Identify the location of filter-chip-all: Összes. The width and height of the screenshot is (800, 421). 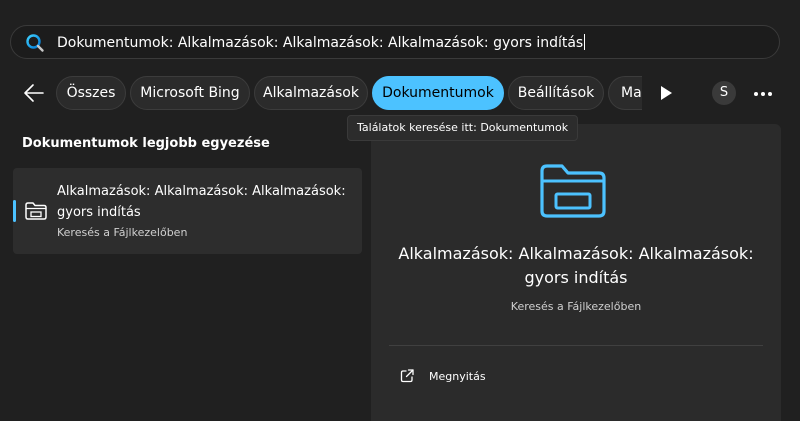
(91, 93).